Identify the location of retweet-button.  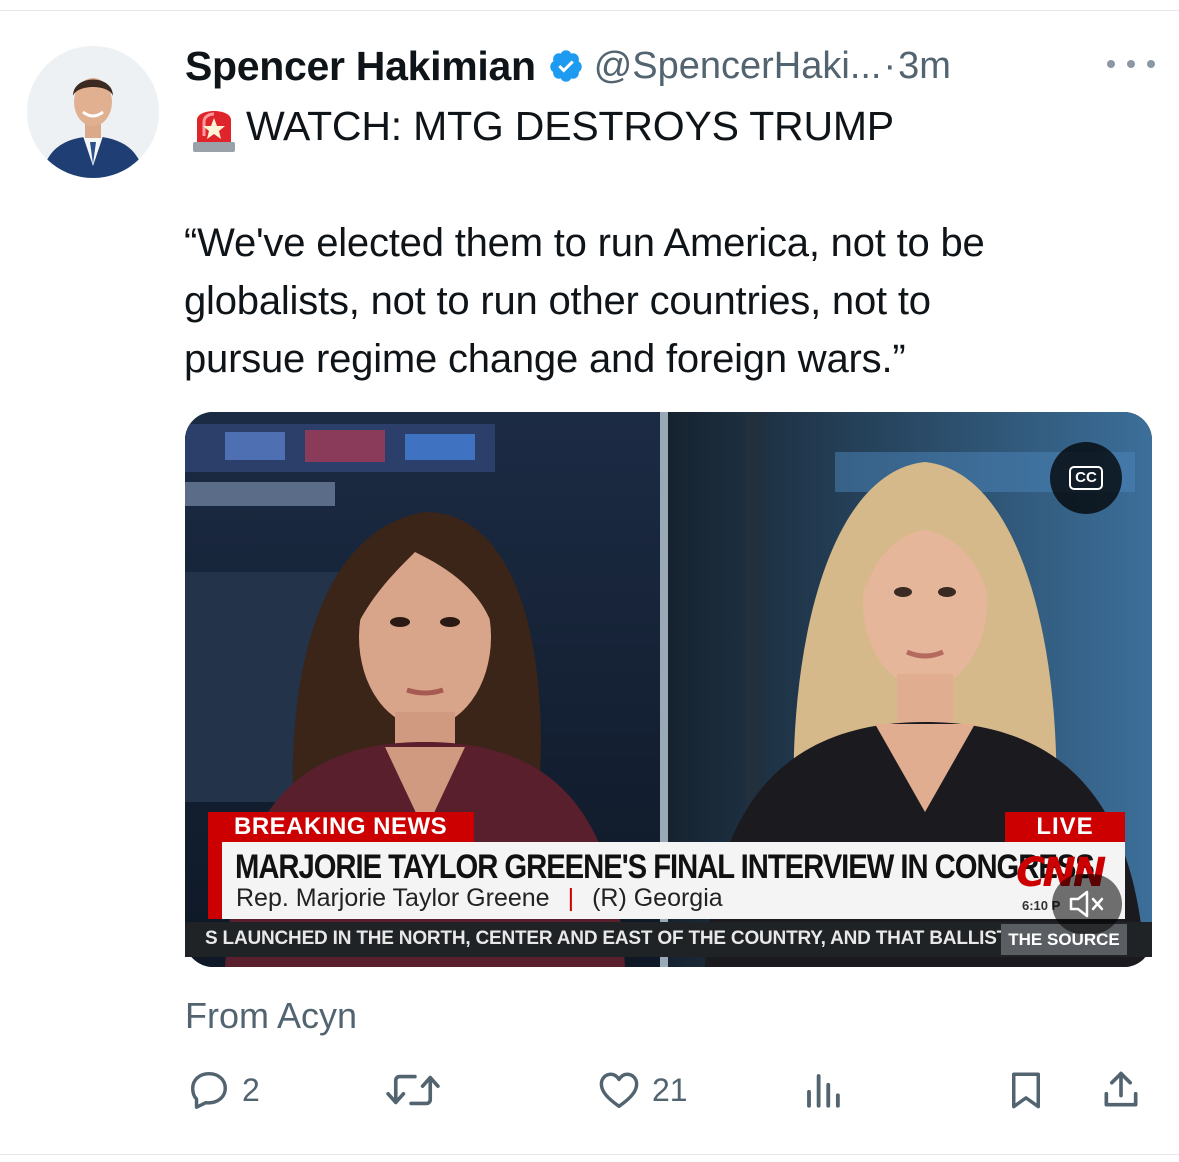
(413, 1090).